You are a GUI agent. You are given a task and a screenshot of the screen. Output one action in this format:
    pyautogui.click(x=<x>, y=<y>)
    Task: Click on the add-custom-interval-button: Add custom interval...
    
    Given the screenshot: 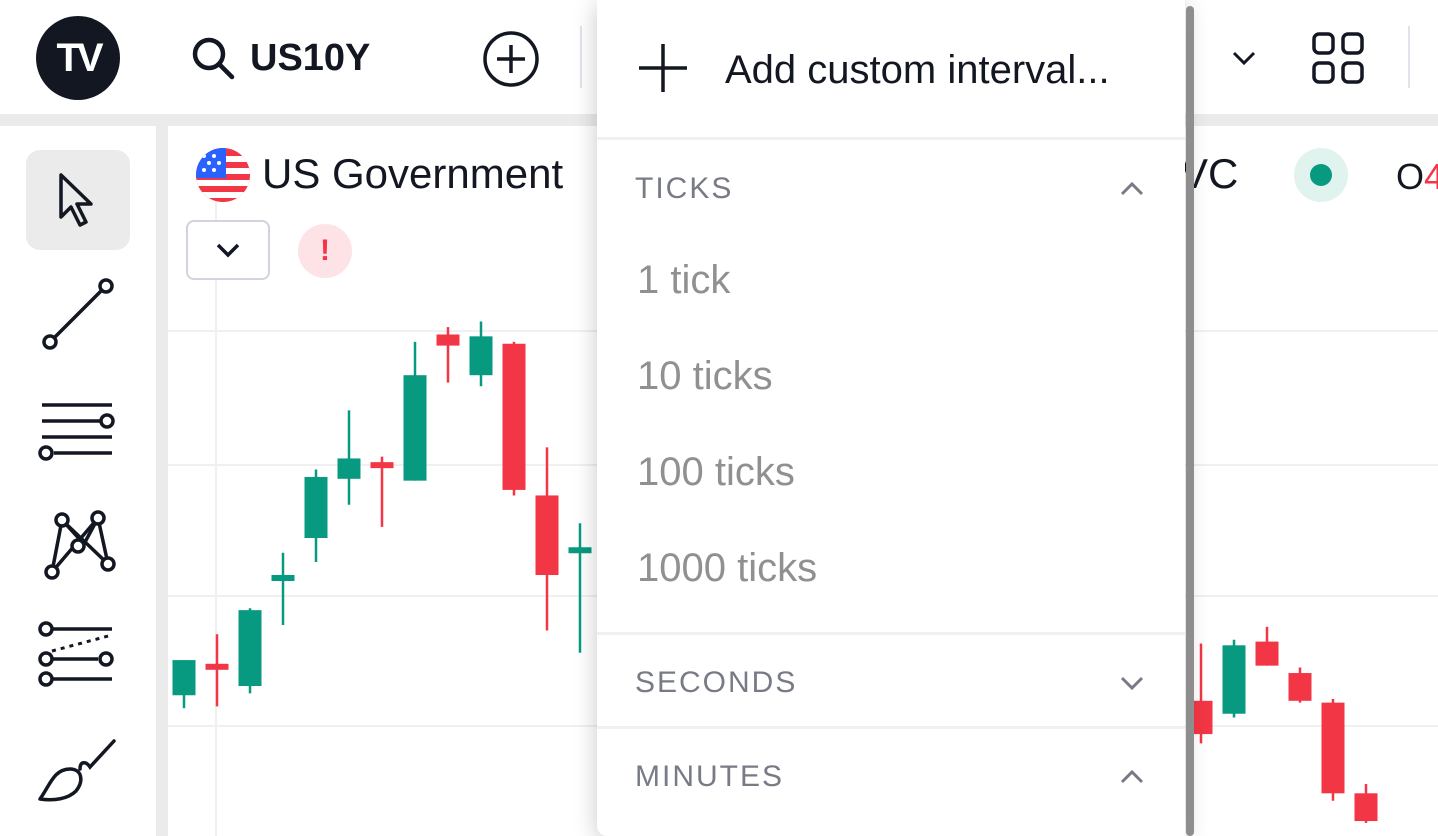 What is the action you would take?
    pyautogui.click(x=891, y=69)
    